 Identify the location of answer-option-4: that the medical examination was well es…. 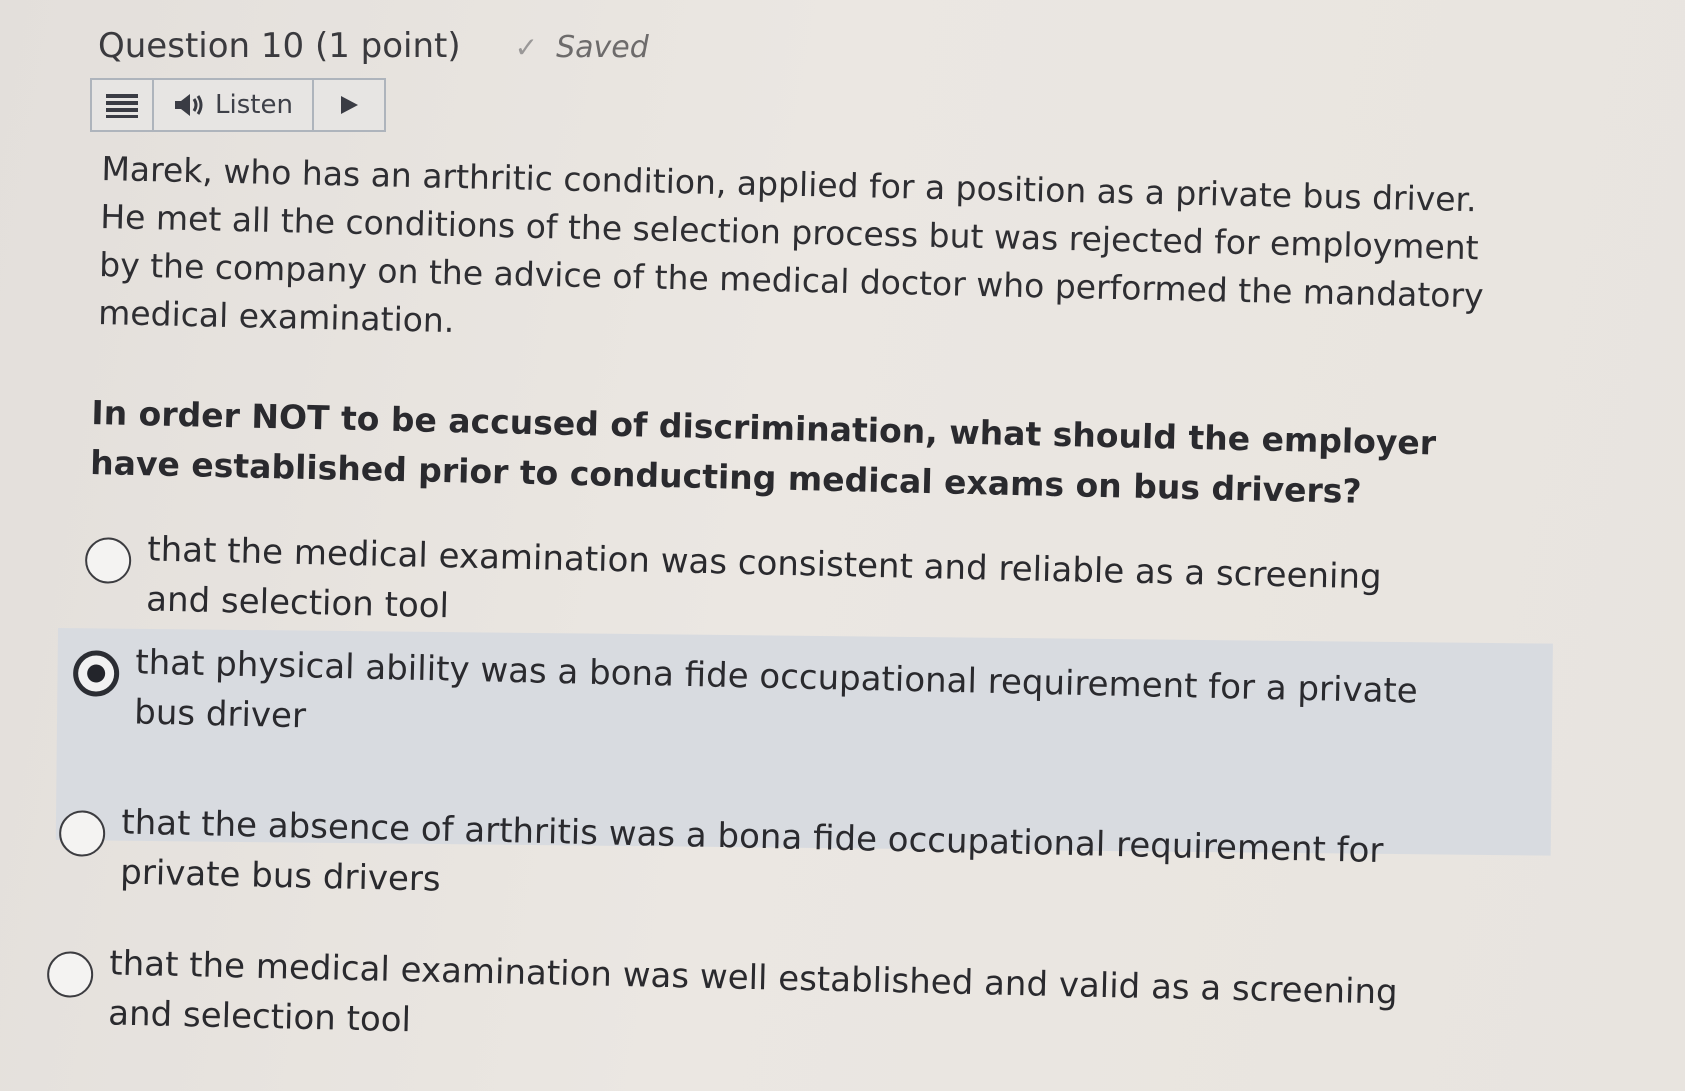
(723, 1002).